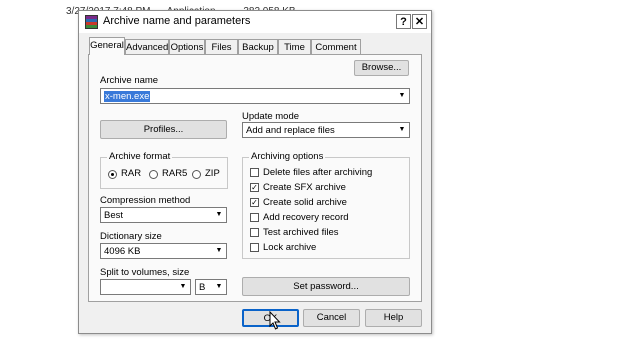  What do you see at coordinates (163, 251) in the screenshot?
I see `dictionary-size-select: 4096 KB ▼` at bounding box center [163, 251].